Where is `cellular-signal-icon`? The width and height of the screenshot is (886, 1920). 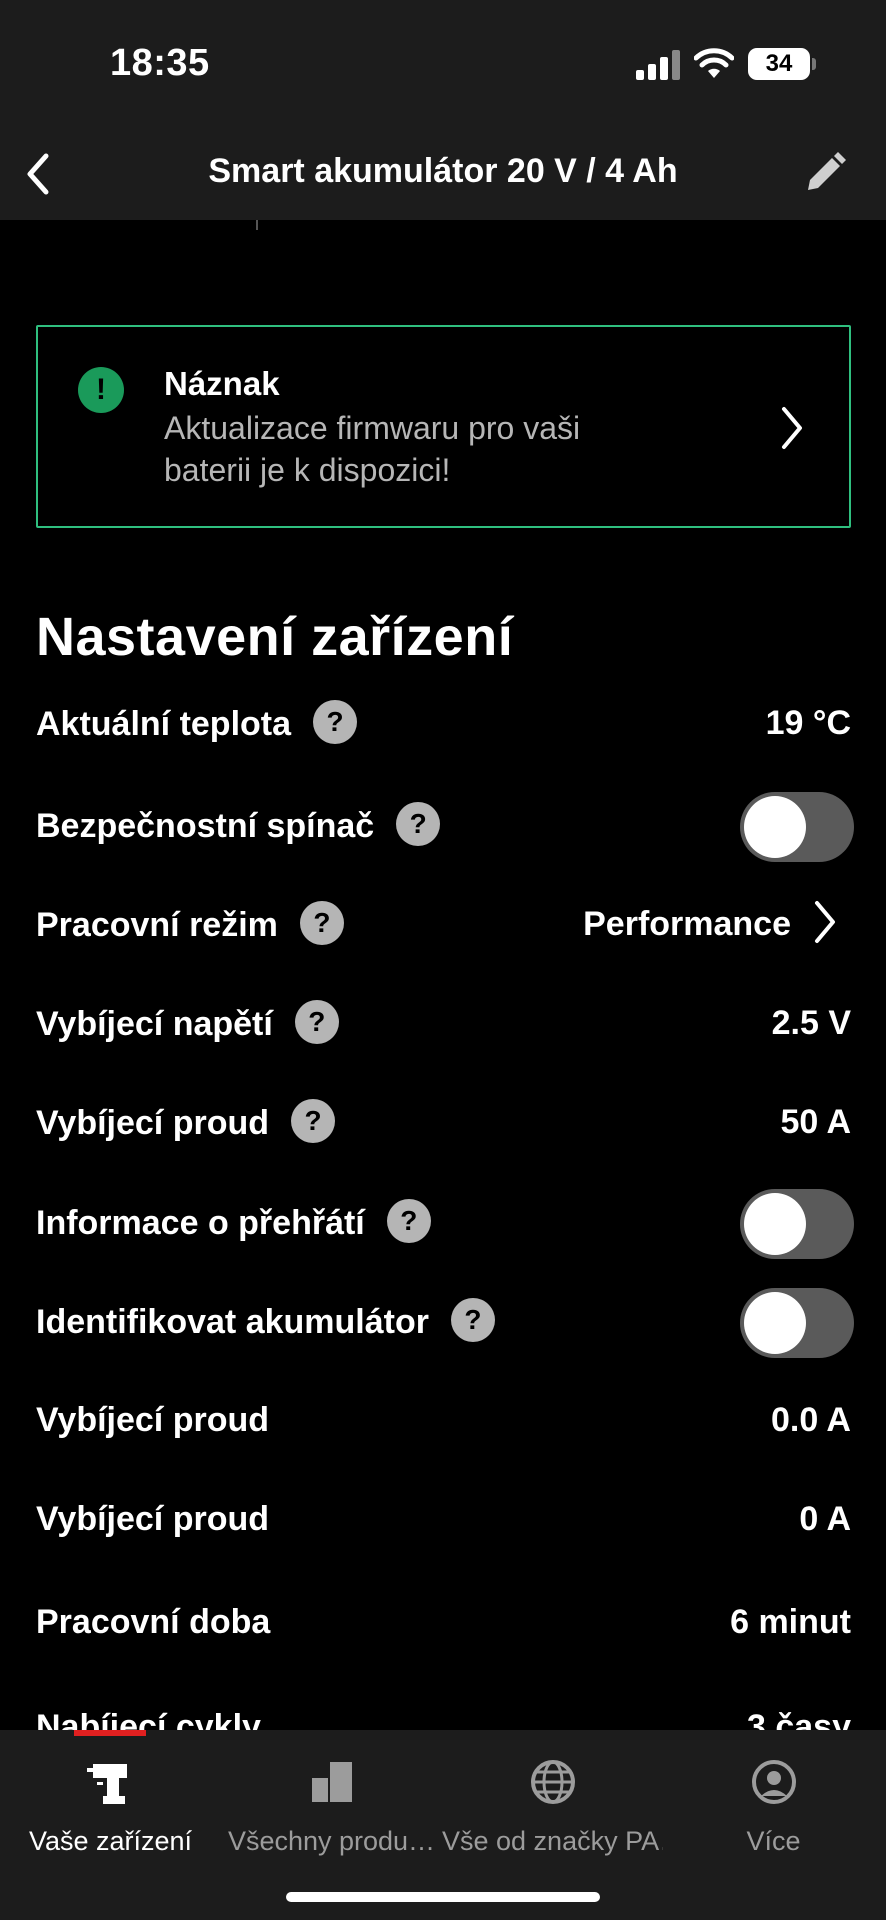 cellular-signal-icon is located at coordinates (659, 65).